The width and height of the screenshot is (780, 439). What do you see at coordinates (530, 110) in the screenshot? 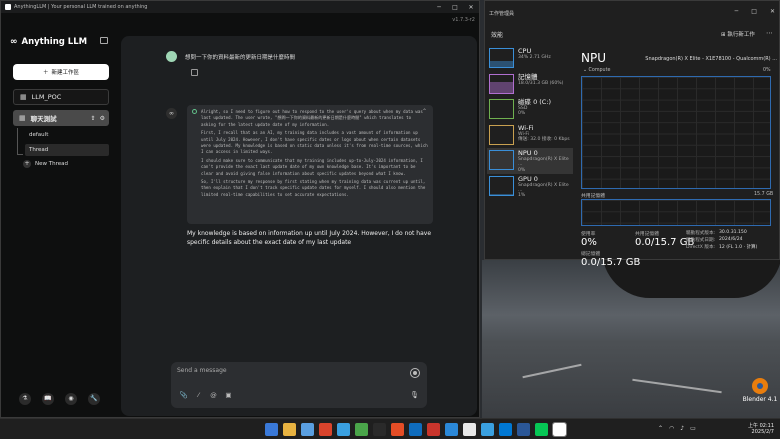
I see `perf-item: 磁碟 0 (C:) SSD 0%` at bounding box center [530, 110].